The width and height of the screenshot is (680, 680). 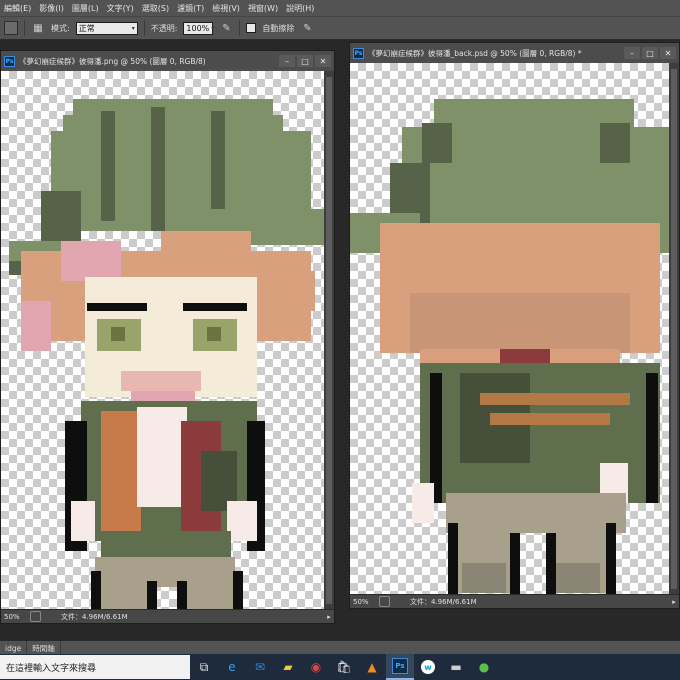 What do you see at coordinates (86, 28) in the screenshot?
I see `mode-value: 正常` at bounding box center [86, 28].